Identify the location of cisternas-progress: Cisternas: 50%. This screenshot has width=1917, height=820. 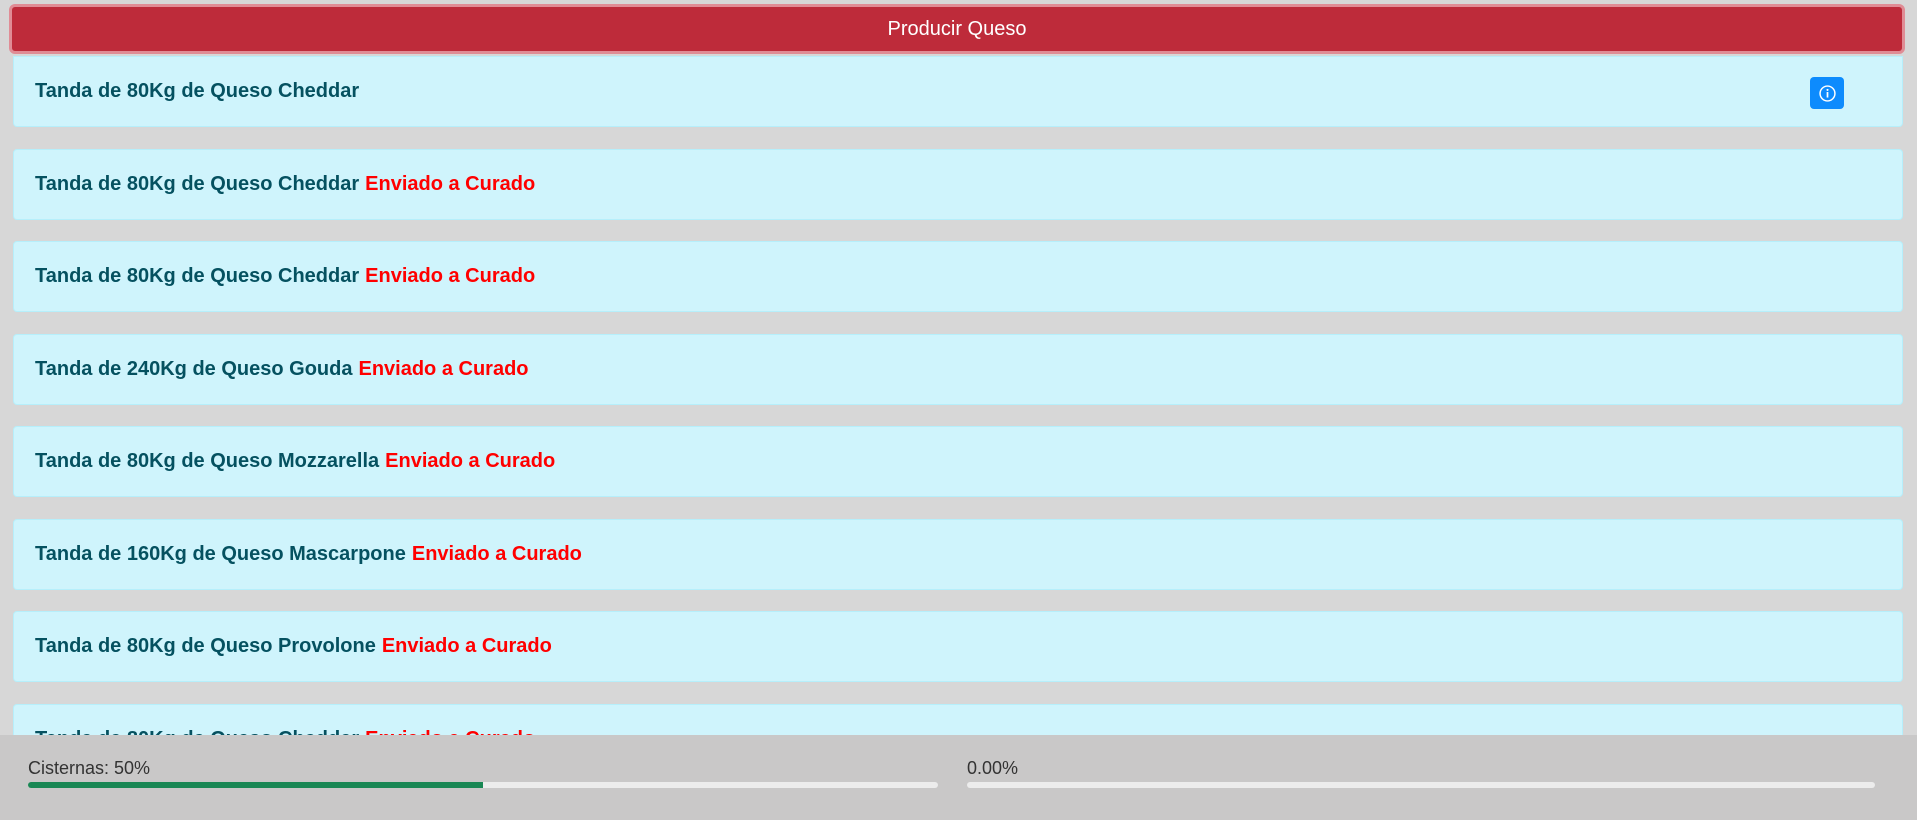
(483, 772).